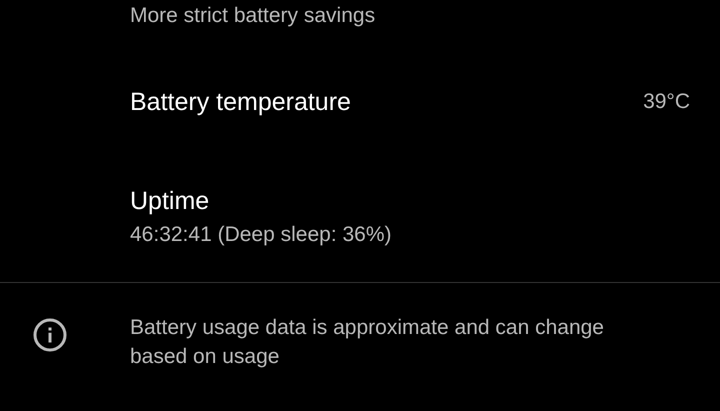 Image resolution: width=720 pixels, height=411 pixels. Describe the element at coordinates (50, 335) in the screenshot. I see `info-icon` at that location.